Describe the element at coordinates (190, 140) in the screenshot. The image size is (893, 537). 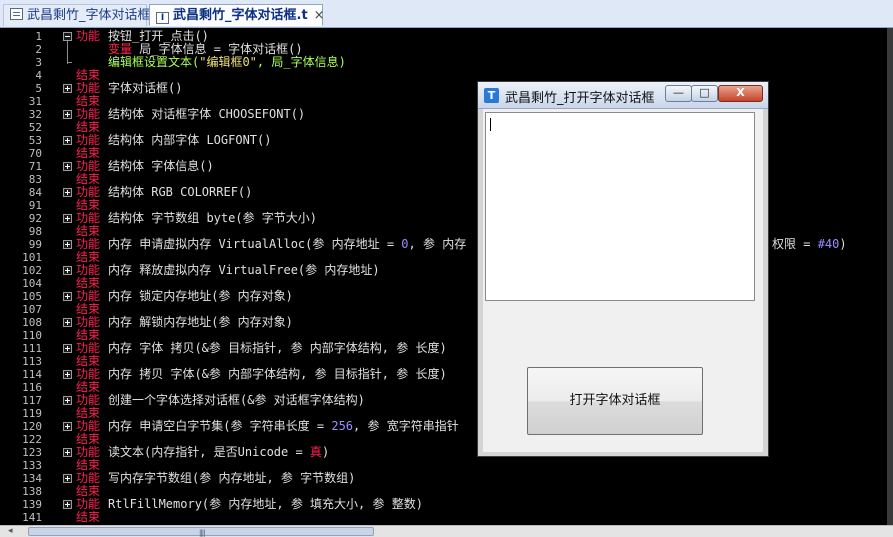
I see `code-text: 结构体 内部字体 LOGFONT()` at that location.